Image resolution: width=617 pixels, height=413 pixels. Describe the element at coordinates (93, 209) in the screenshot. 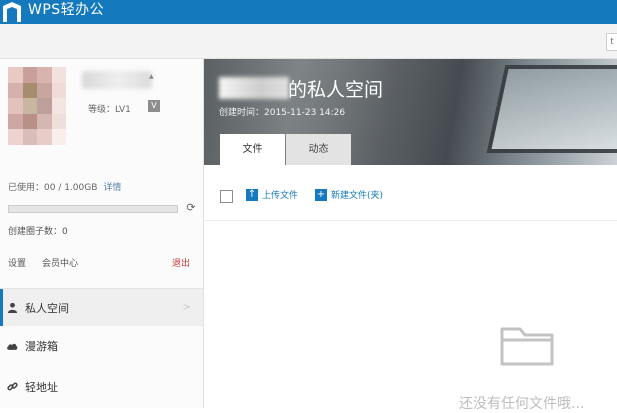

I see `storage-progress-bar` at that location.